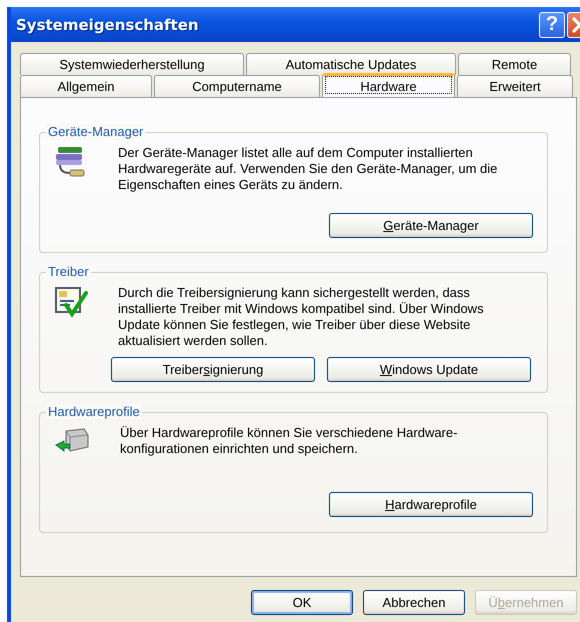  Describe the element at coordinates (96, 131) in the screenshot. I see `group-title: Geräte-Manager` at that location.